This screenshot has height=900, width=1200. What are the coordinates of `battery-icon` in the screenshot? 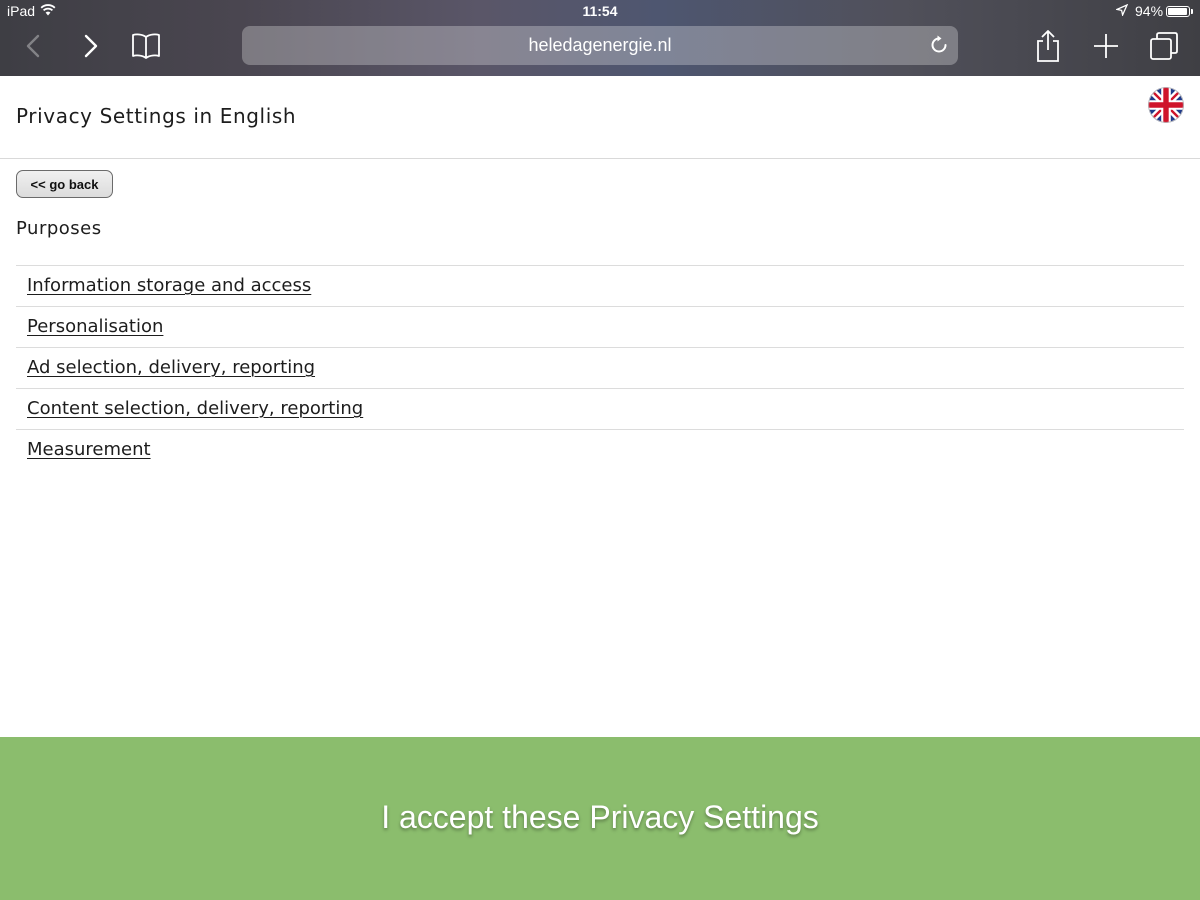 It's located at (1178, 11).